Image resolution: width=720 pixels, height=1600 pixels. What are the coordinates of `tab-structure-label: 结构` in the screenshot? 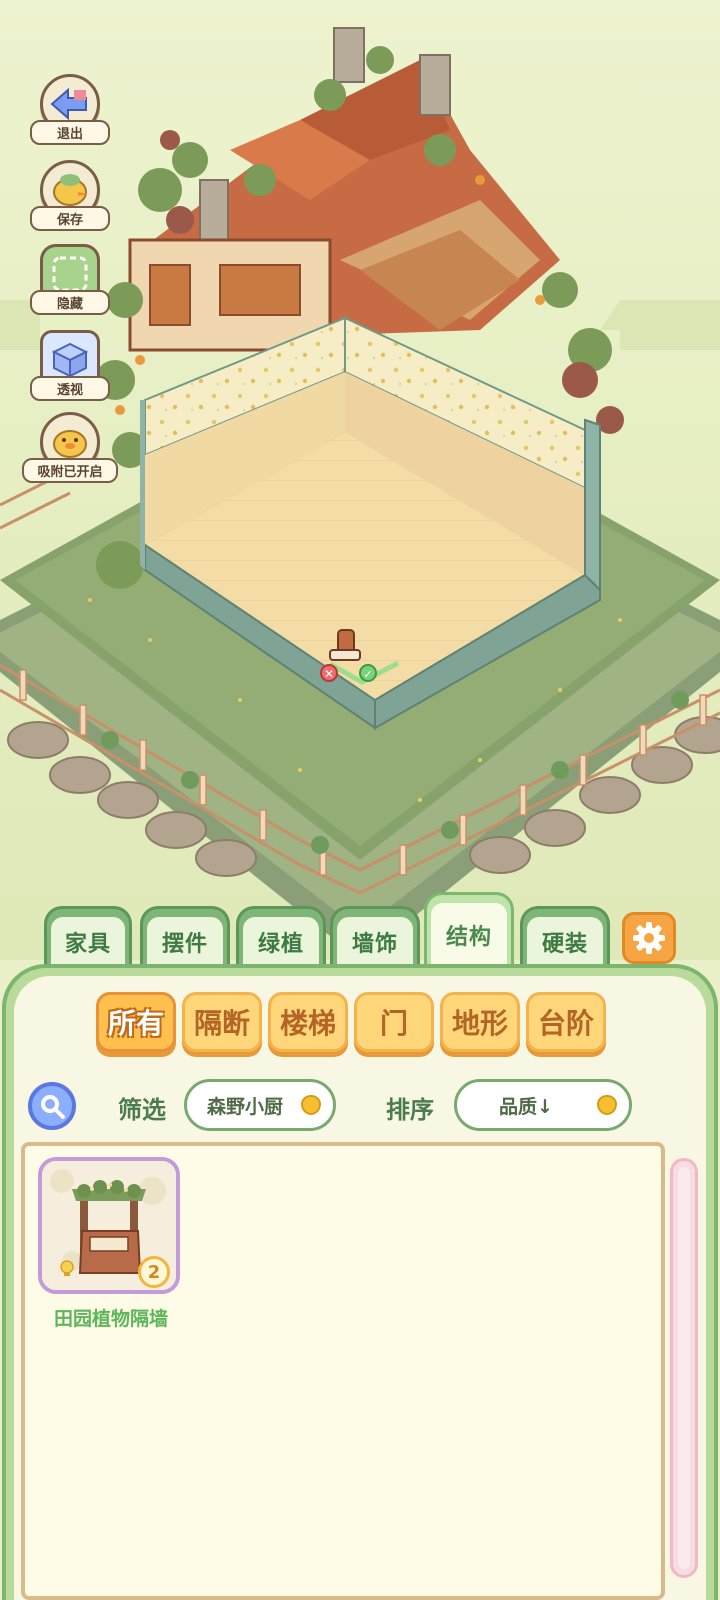 It's located at (469, 934).